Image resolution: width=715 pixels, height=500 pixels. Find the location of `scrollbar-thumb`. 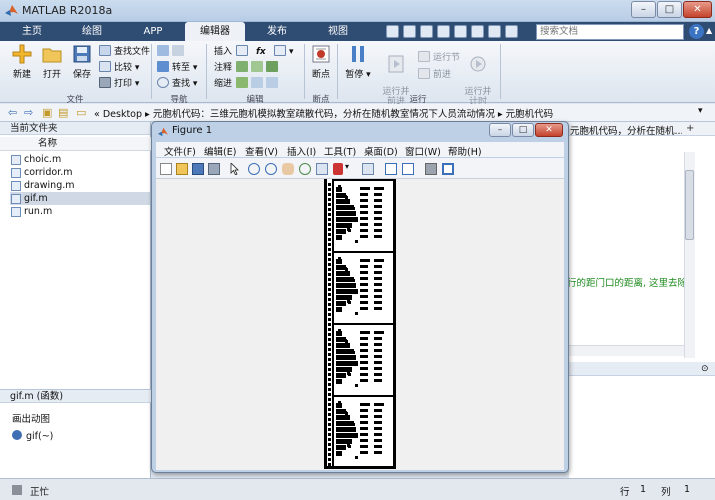

scrollbar-thumb is located at coordinates (689, 205).